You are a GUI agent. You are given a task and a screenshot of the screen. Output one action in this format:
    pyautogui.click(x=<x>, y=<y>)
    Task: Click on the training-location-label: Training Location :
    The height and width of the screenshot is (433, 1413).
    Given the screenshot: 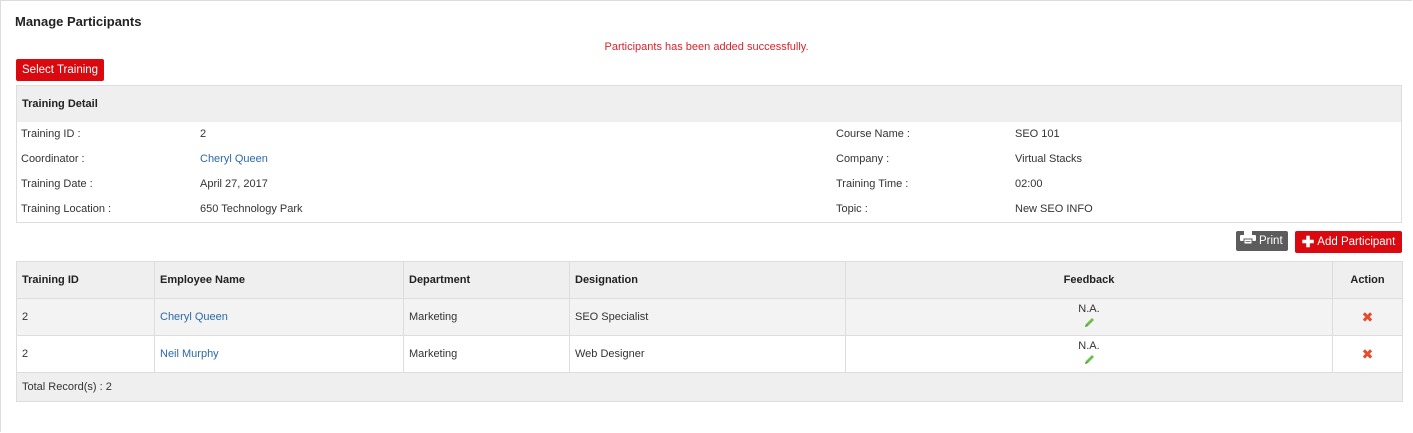 What is the action you would take?
    pyautogui.click(x=66, y=209)
    